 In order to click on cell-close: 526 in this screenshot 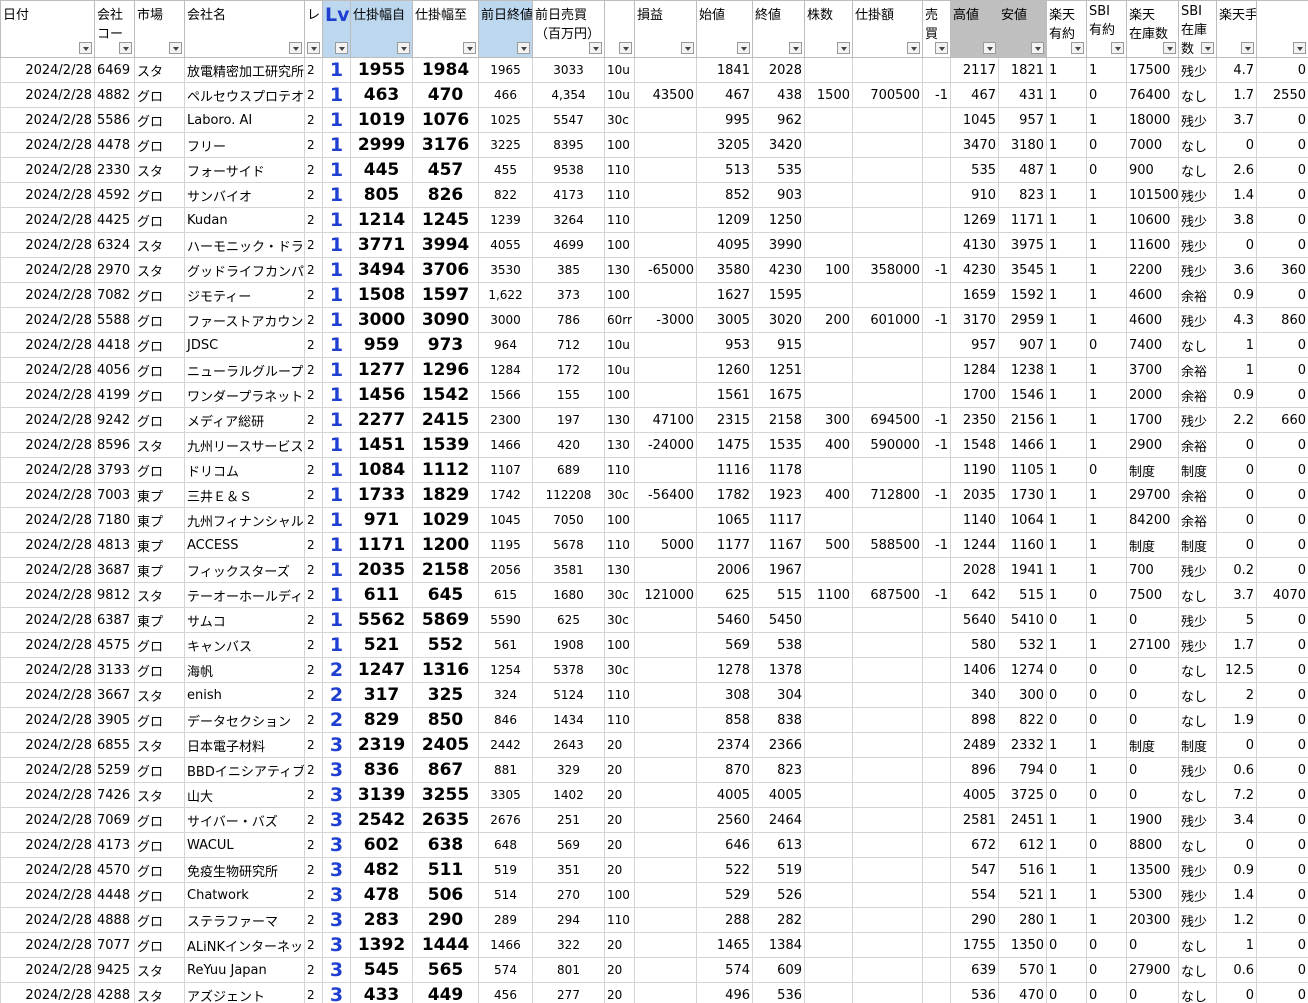, I will do `click(778, 895)`.